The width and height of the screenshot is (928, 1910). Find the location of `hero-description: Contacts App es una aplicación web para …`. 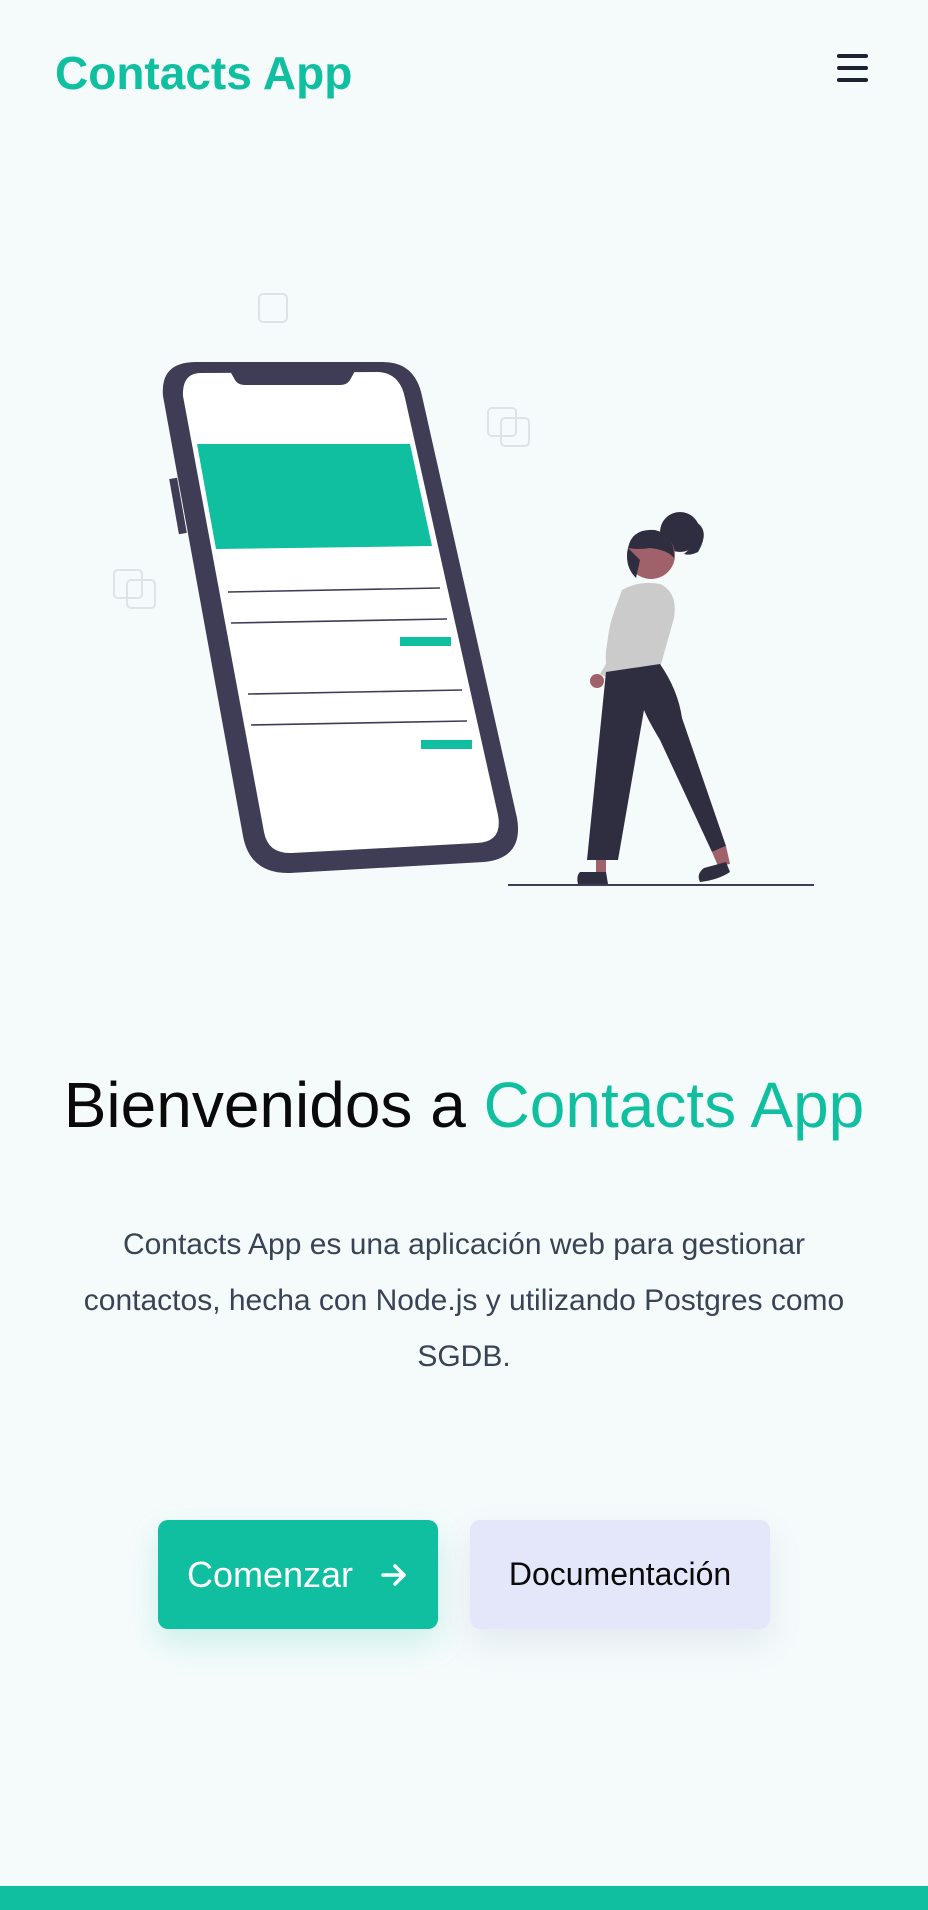

hero-description: Contacts App es una aplicación web para … is located at coordinates (464, 1300).